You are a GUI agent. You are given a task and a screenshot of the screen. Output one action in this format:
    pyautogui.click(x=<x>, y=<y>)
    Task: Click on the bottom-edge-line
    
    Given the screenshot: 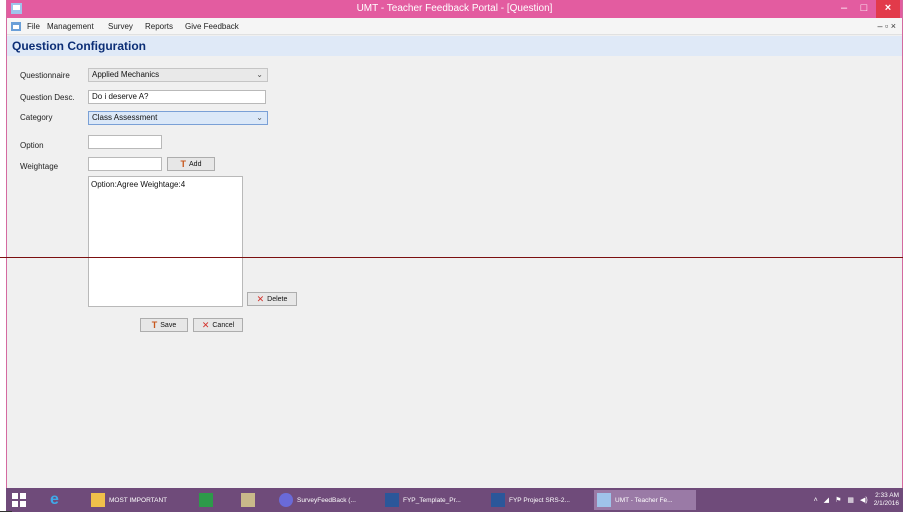 What is the action you would take?
    pyautogui.click(x=6, y=511)
    